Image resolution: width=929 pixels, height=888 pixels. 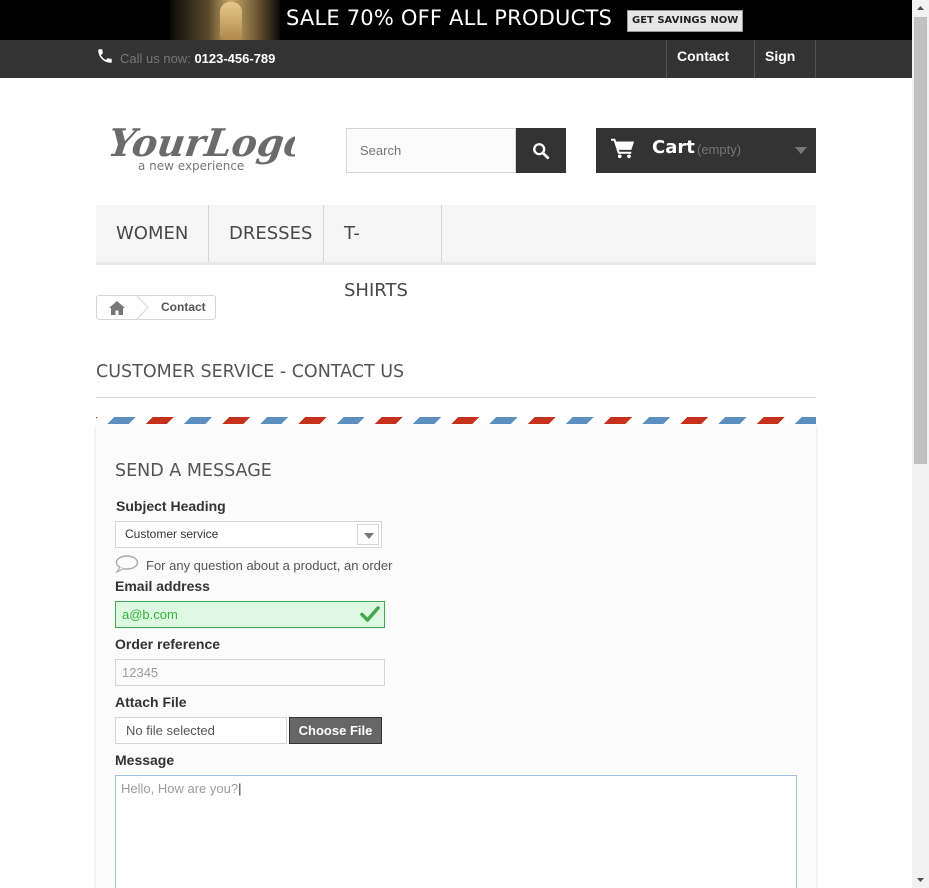 I want to click on chevron-down-icon, so click(x=801, y=150).